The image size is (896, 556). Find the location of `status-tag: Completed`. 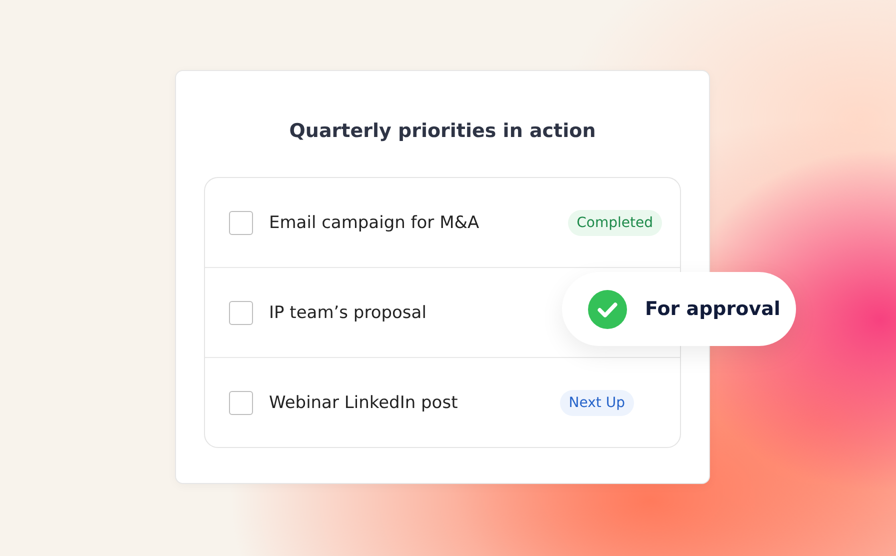

status-tag: Completed is located at coordinates (615, 223).